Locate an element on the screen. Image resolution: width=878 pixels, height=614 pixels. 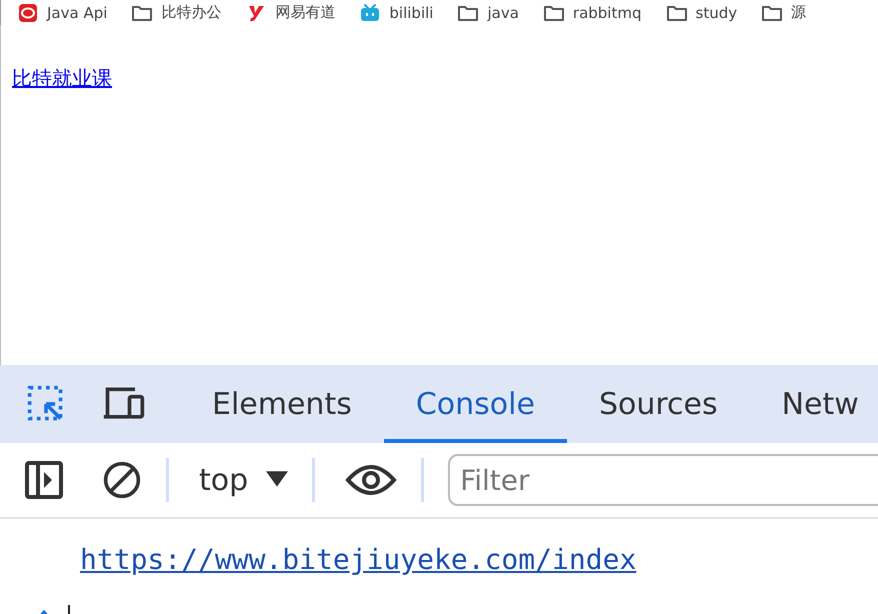
bookmark: Java Api is located at coordinates (62, 12).